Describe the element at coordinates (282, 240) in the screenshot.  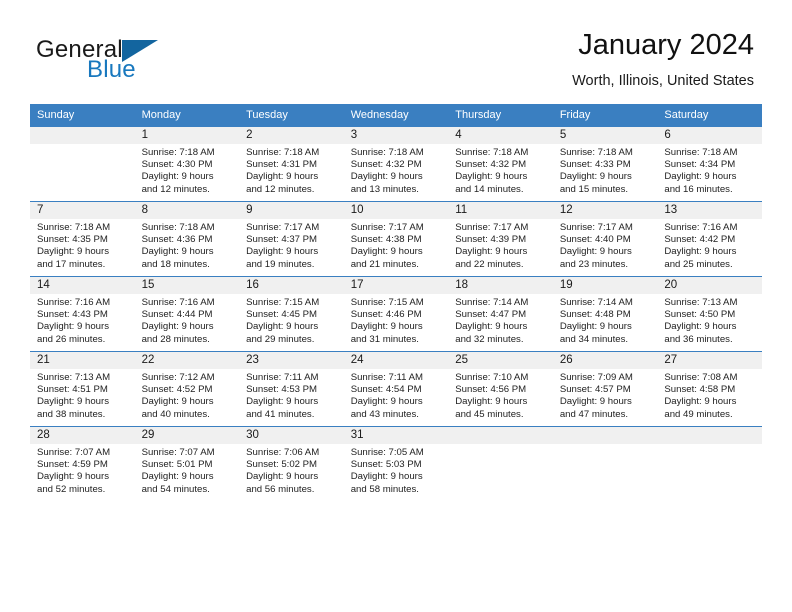
I see `sunset-text: Sunset: 4:37 PM` at that location.